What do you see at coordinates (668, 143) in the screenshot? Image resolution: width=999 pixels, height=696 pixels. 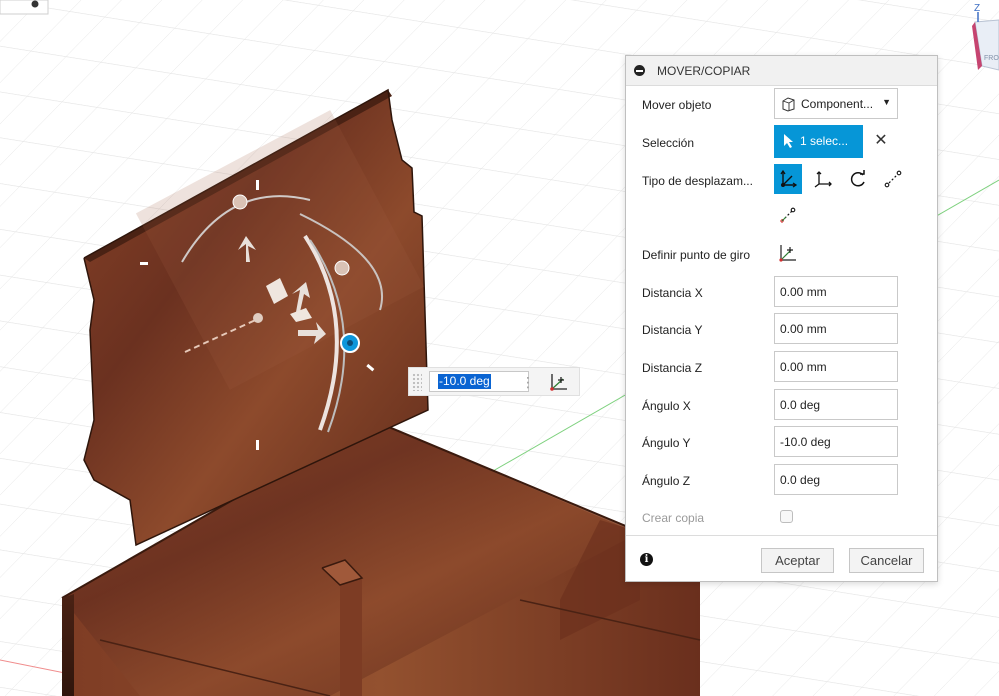 I see `seleccion-label: Selección` at bounding box center [668, 143].